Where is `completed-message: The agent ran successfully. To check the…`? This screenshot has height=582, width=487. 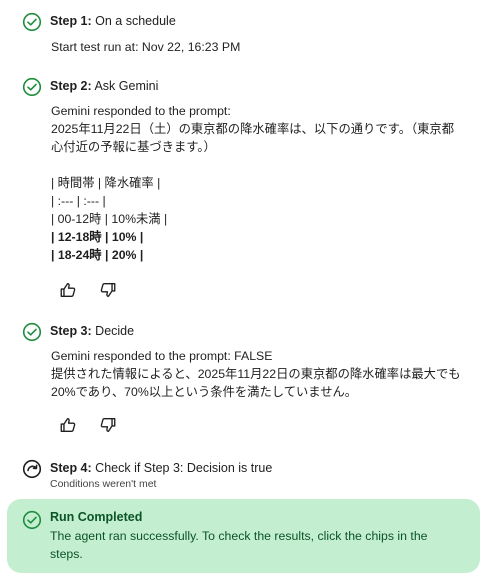
completed-message: The agent ran successfully. To check the… is located at coordinates (239, 545).